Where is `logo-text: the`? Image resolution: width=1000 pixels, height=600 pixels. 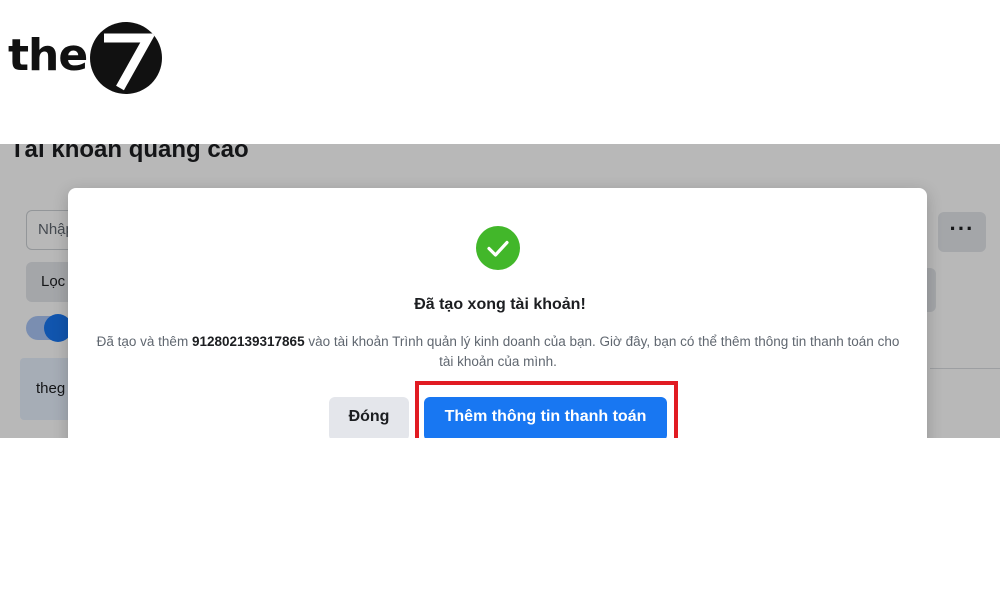 logo-text: the is located at coordinates (48, 55).